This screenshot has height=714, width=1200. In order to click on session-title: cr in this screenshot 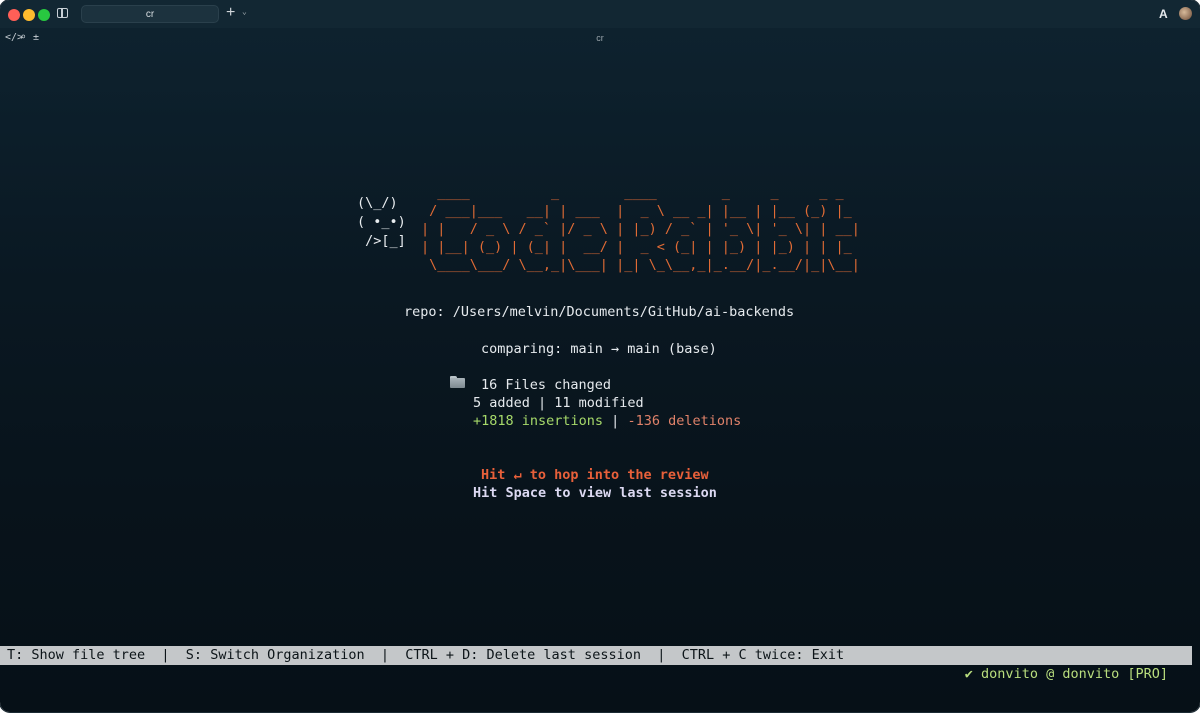, I will do `click(600, 38)`.